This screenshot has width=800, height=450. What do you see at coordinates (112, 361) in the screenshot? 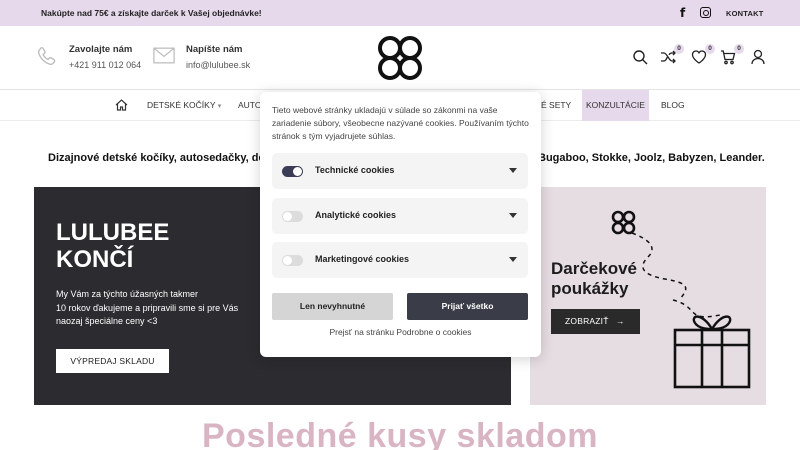
I see `stock-sale-button: VÝPREDAJ SKLADU` at bounding box center [112, 361].